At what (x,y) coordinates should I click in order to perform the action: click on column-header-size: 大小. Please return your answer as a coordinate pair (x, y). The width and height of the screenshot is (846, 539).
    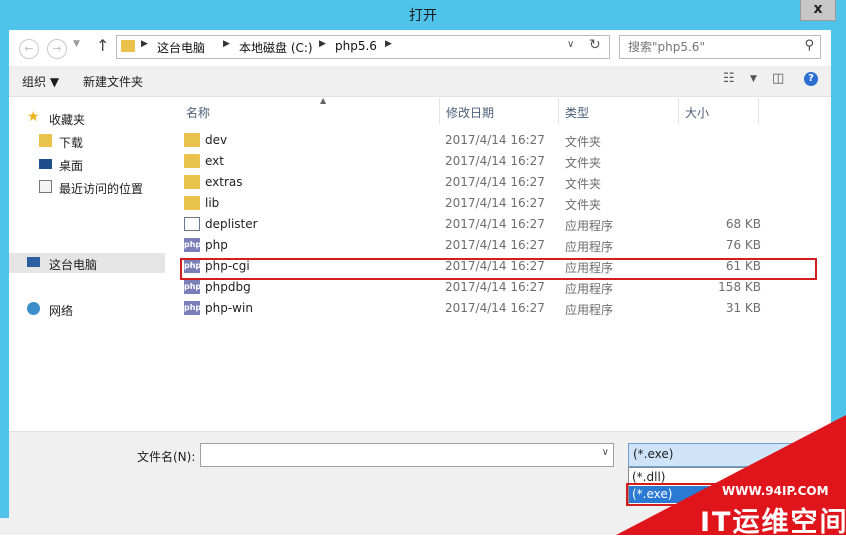
    Looking at the image, I should click on (719, 111).